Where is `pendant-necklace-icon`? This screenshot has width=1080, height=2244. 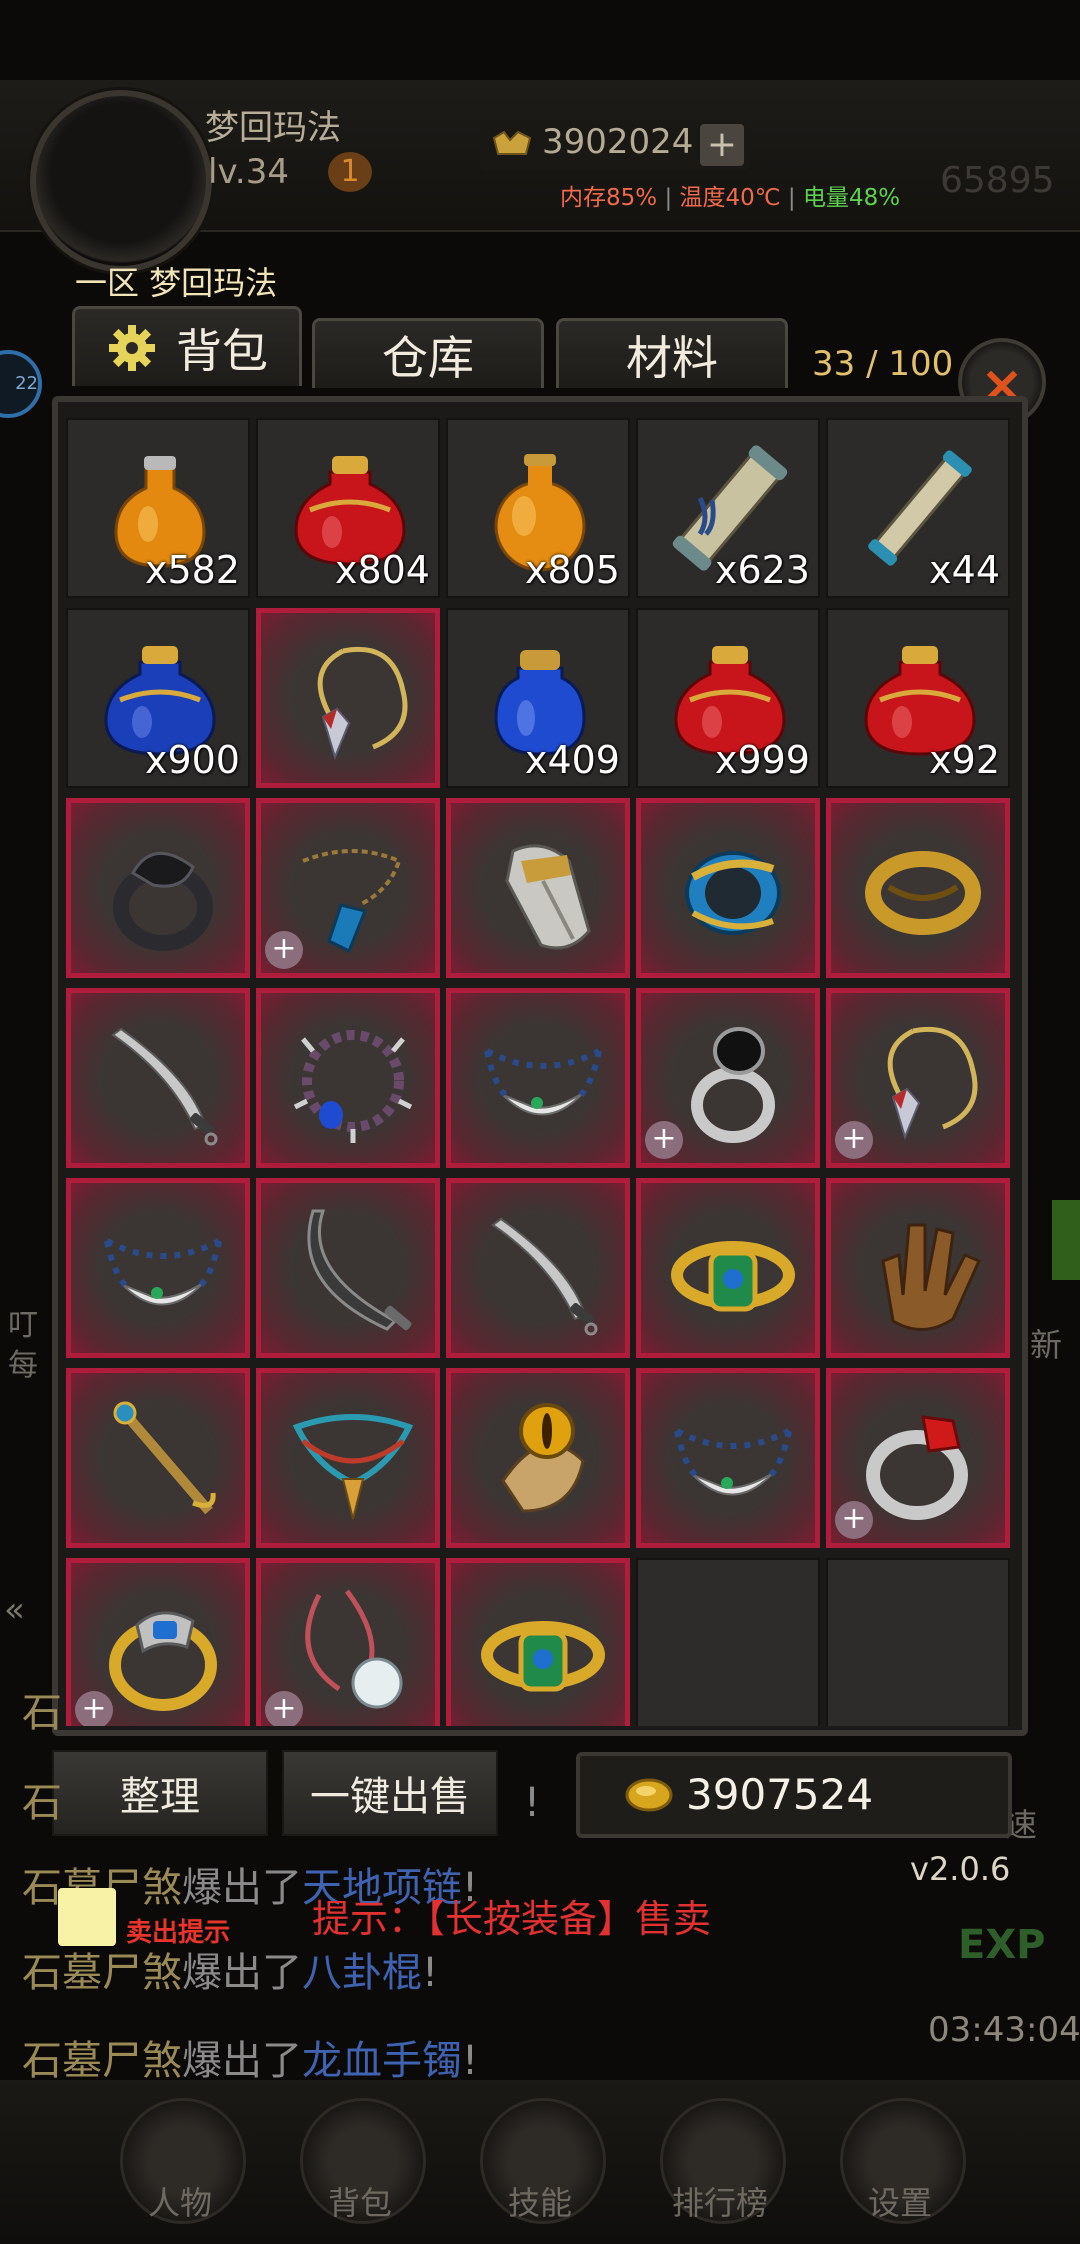
pendant-necklace-icon is located at coordinates (362, 703).